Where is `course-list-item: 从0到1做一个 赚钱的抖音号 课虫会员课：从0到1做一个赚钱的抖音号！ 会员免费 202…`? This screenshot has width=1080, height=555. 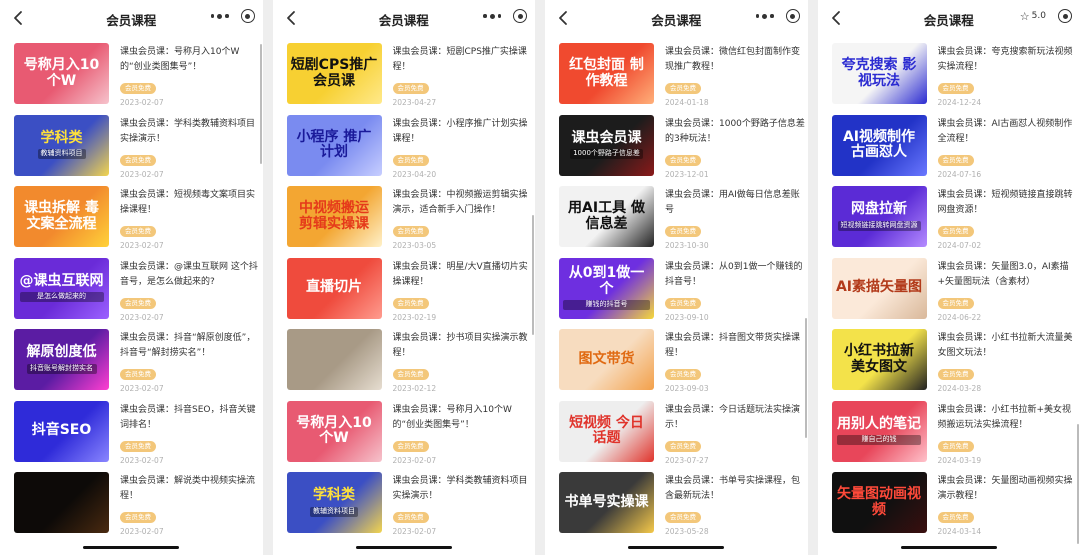 course-list-item: 从0到1做一个 赚钱的抖音号 课虫会员课：从0到1做一个赚钱的抖音号！ 会员免费 202… is located at coordinates (676, 289).